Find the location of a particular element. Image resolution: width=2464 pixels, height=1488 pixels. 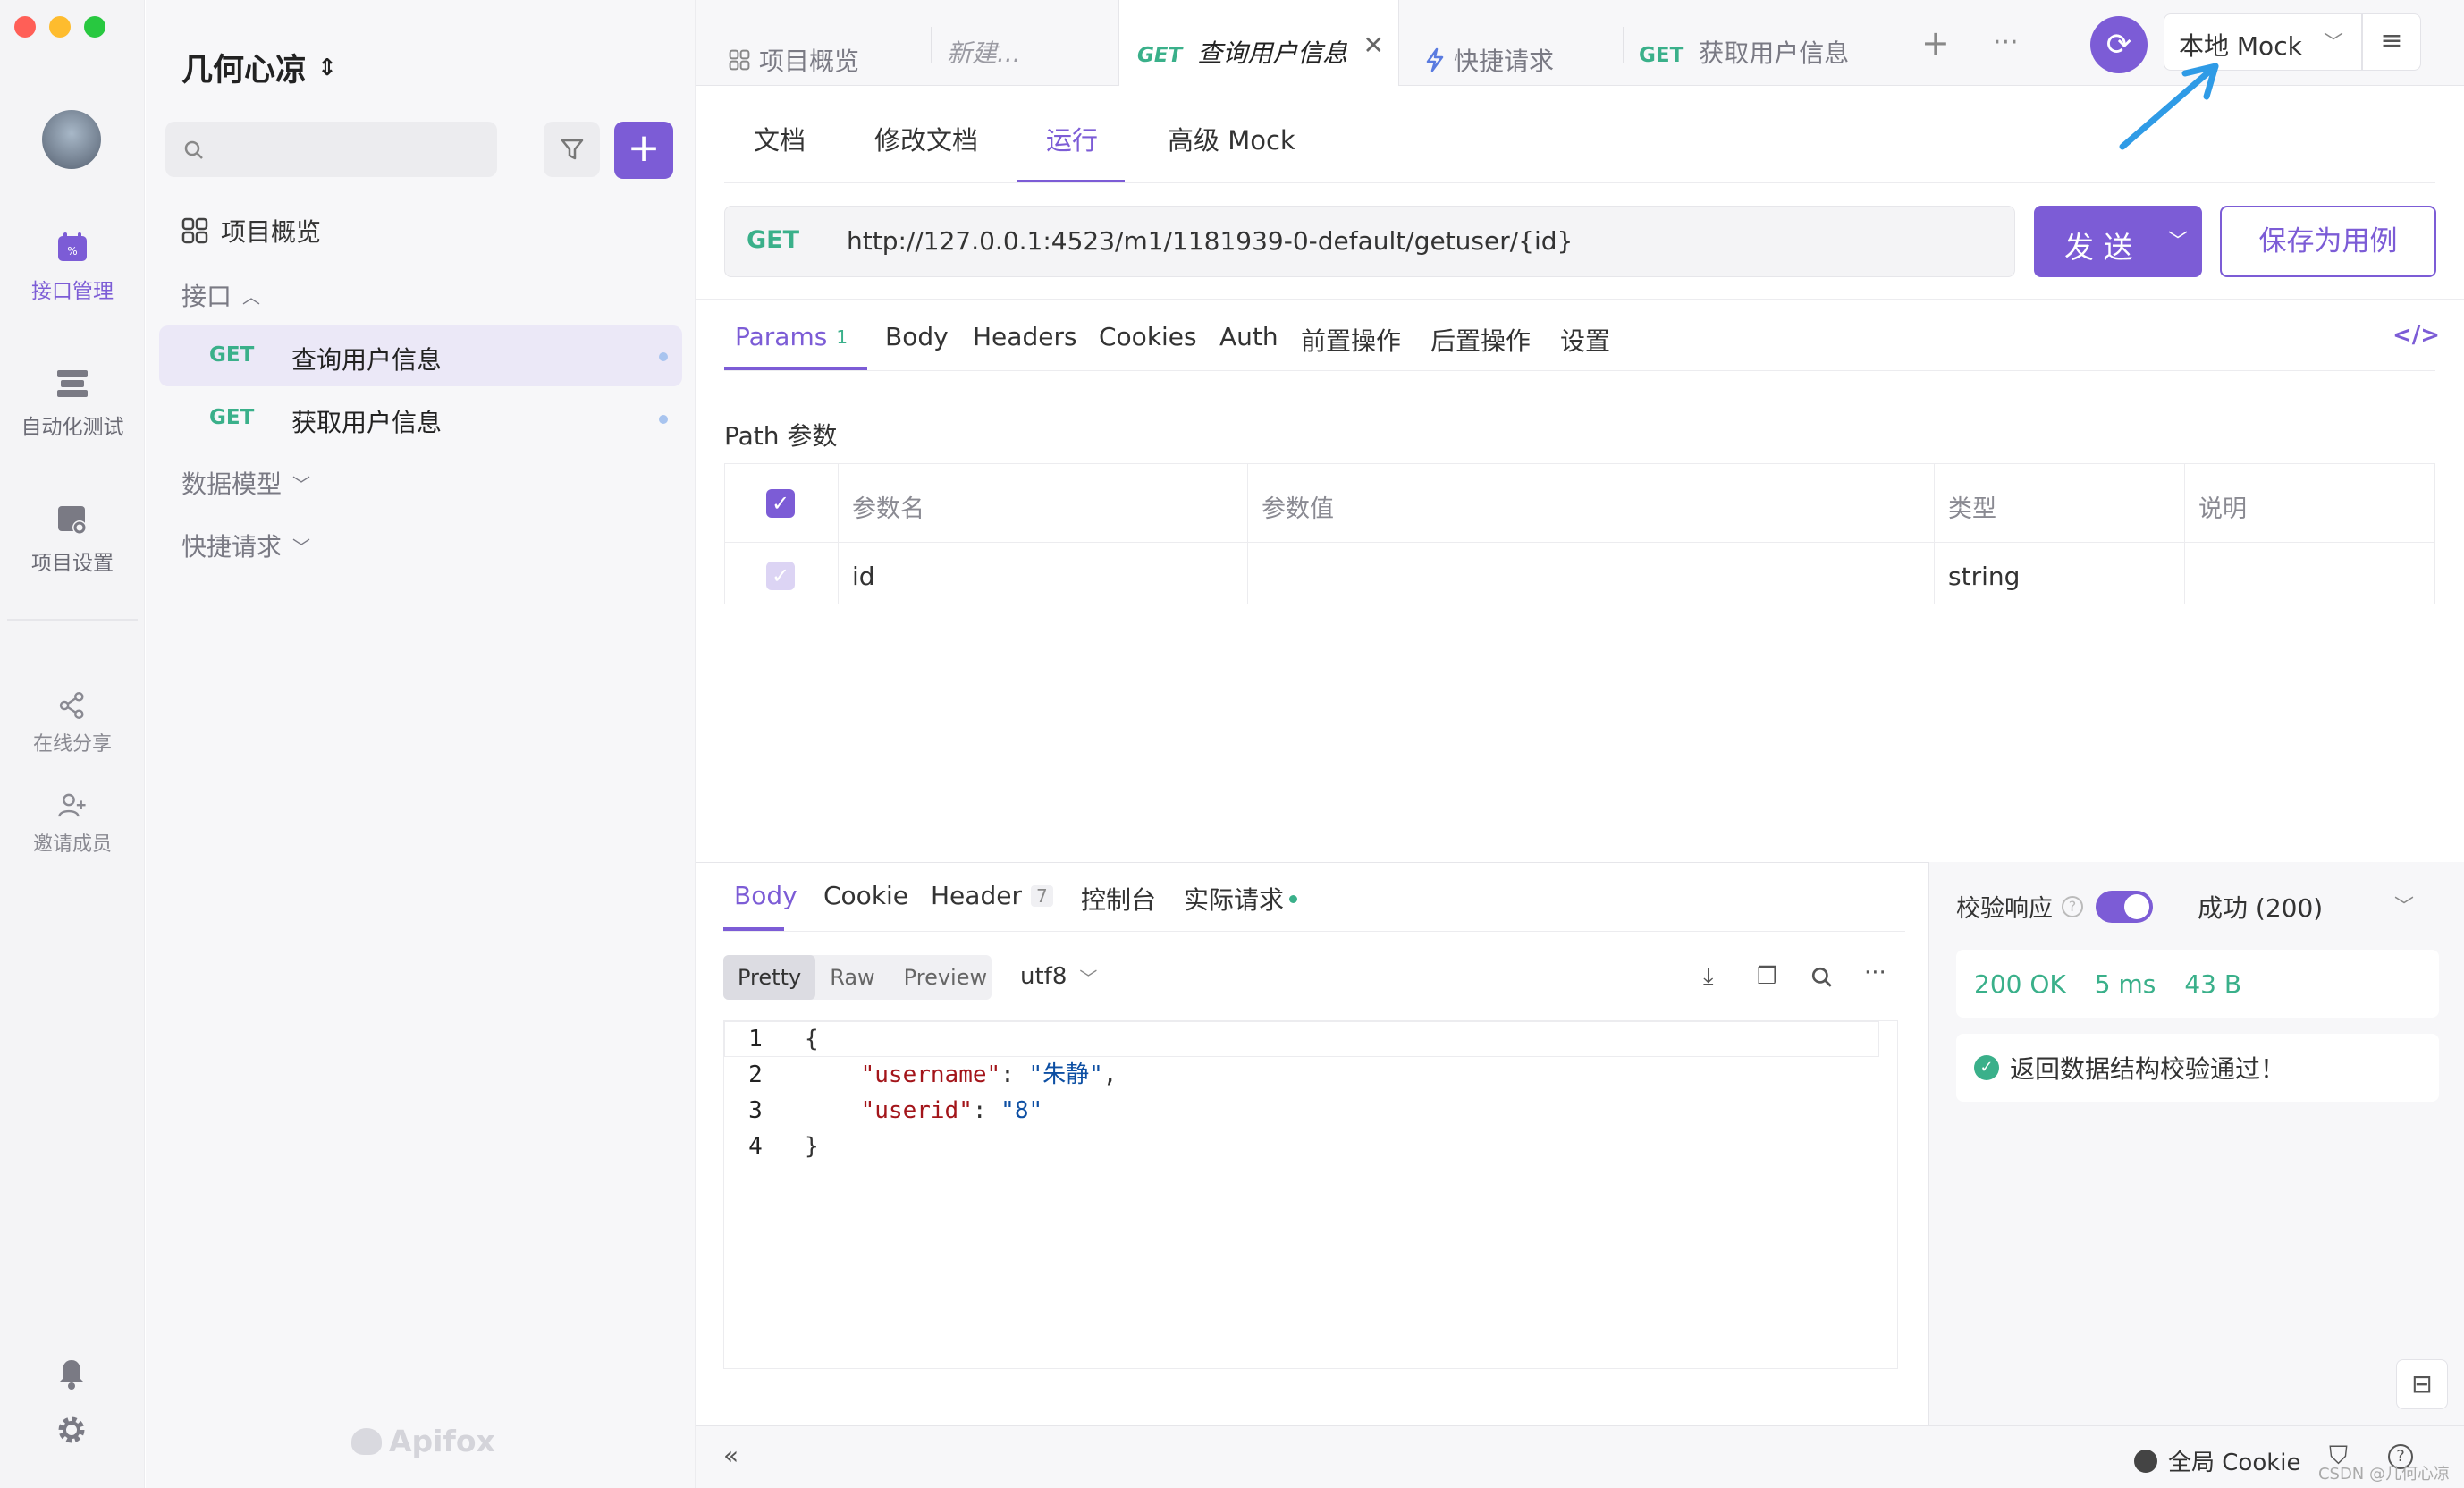

mode-preview: Preview is located at coordinates (945, 977).